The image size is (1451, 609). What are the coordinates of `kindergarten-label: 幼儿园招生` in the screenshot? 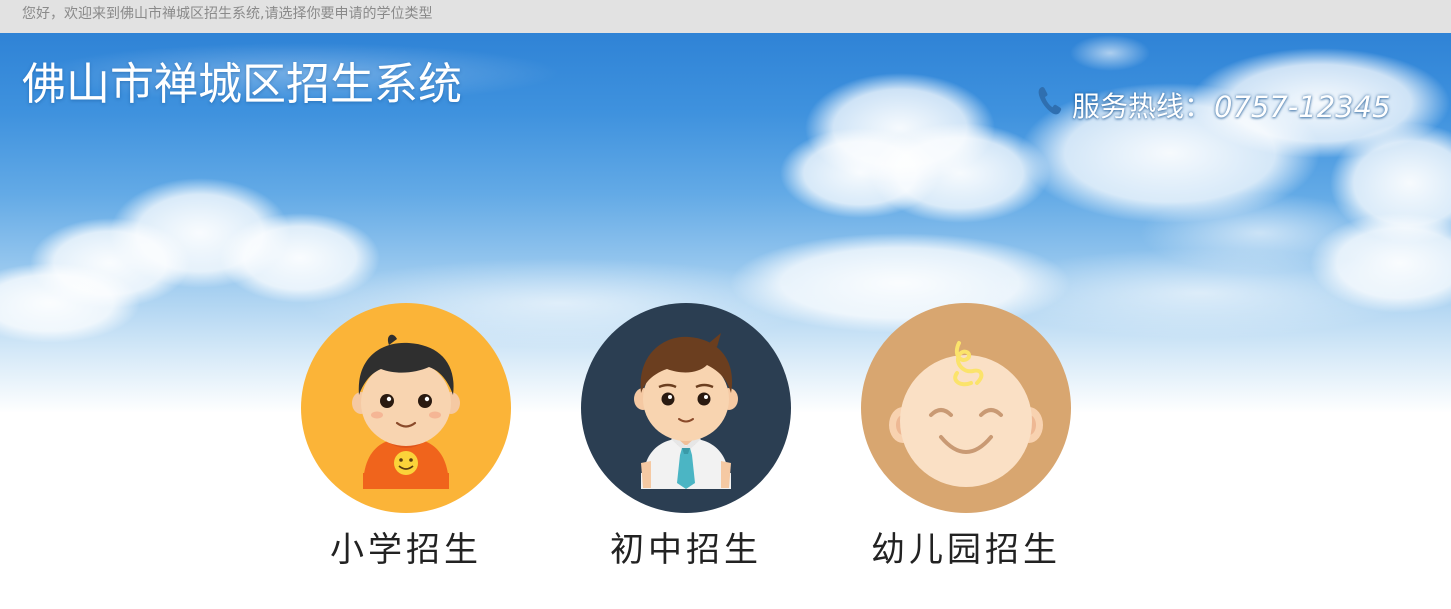 It's located at (966, 550).